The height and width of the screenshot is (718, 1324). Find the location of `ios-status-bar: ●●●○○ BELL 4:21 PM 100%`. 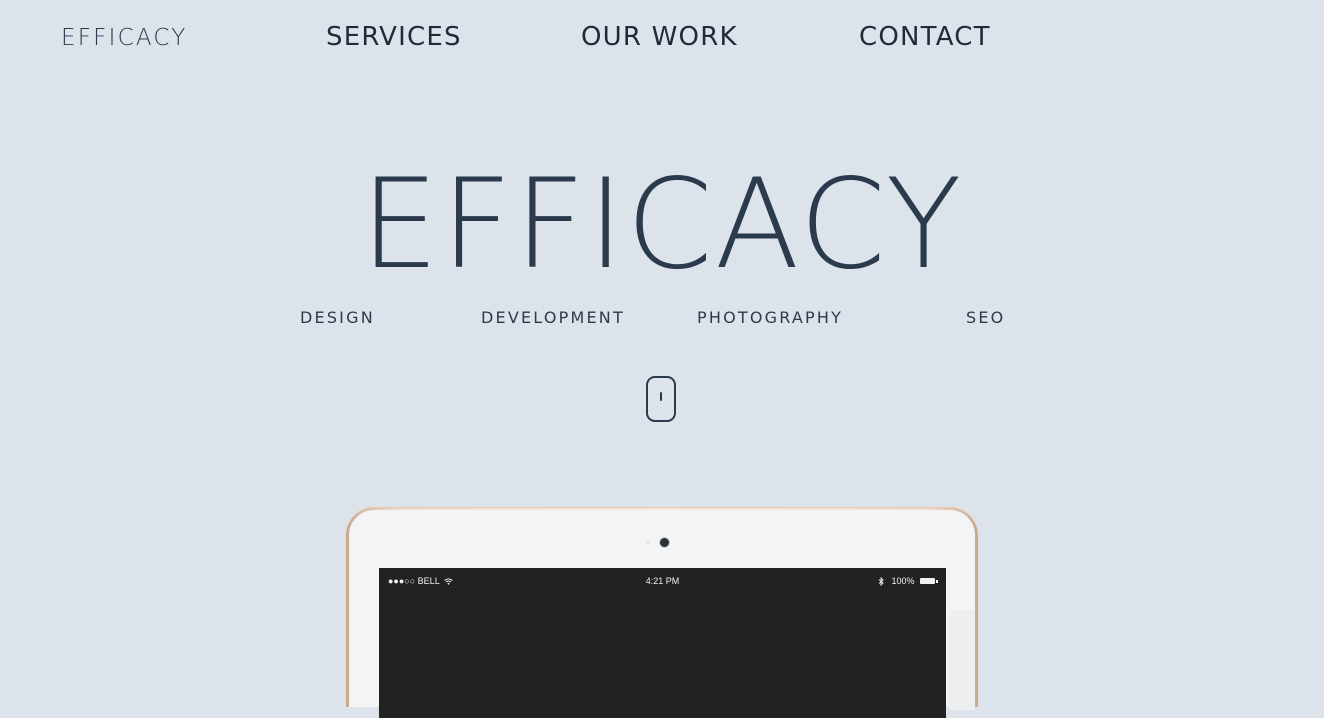

ios-status-bar: ●●●○○ BELL 4:21 PM 100% is located at coordinates (662, 581).